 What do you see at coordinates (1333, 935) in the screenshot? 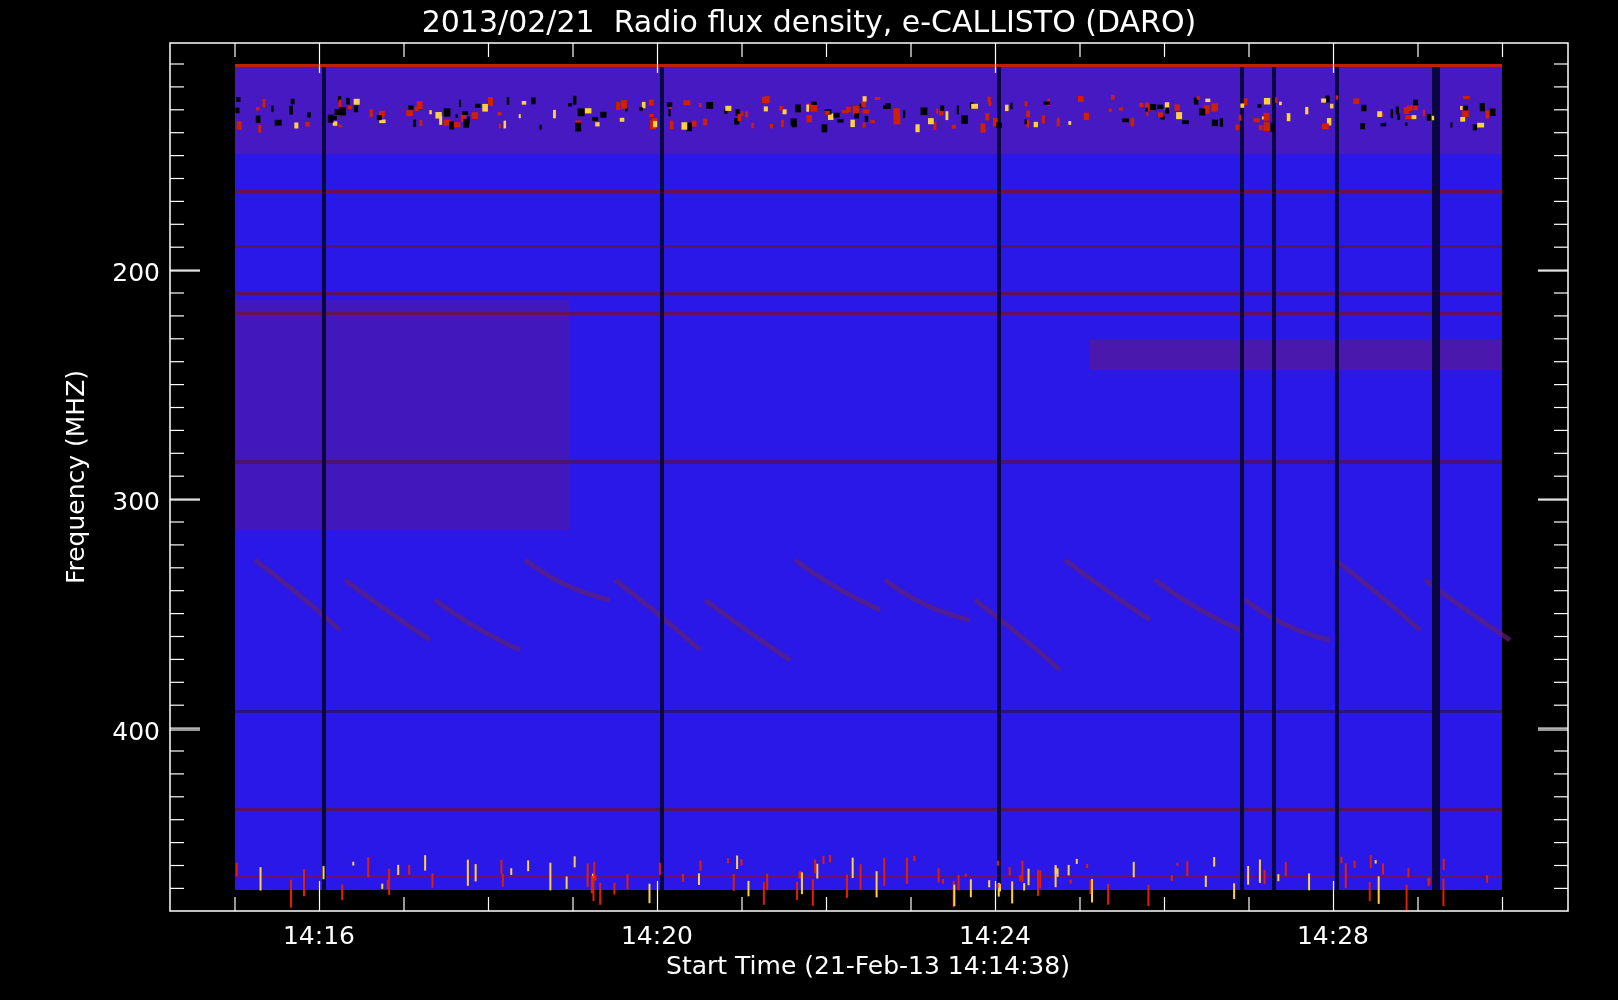
I see `x-tick-label: 14:28` at bounding box center [1333, 935].